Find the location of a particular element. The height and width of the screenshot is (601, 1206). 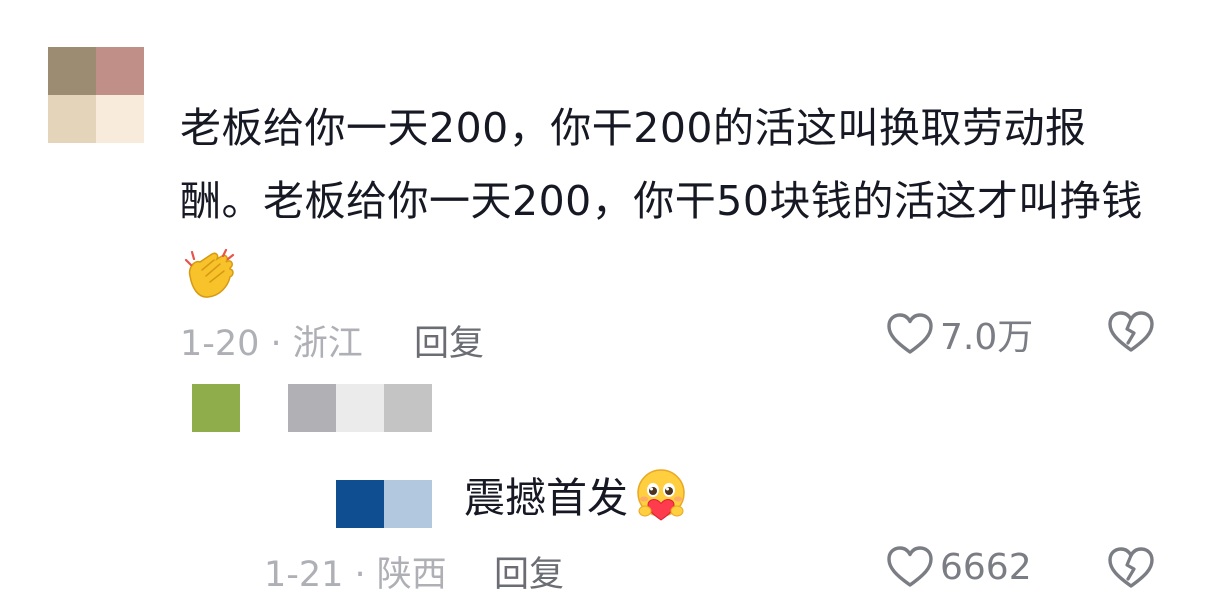

comment-date-location: 1-20 · 浙江 is located at coordinates (271, 344).